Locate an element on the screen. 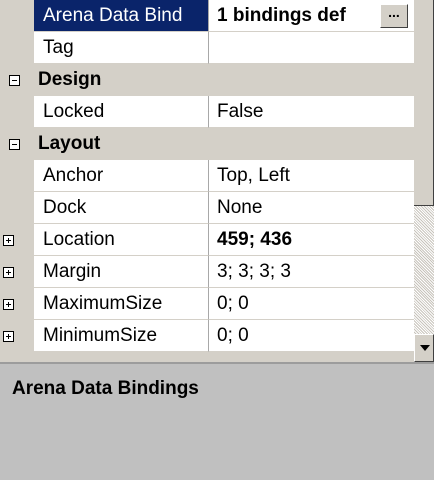 The image size is (434, 480). property-row-maximum-size: MaximumSize 0; 0 is located at coordinates (207, 304).